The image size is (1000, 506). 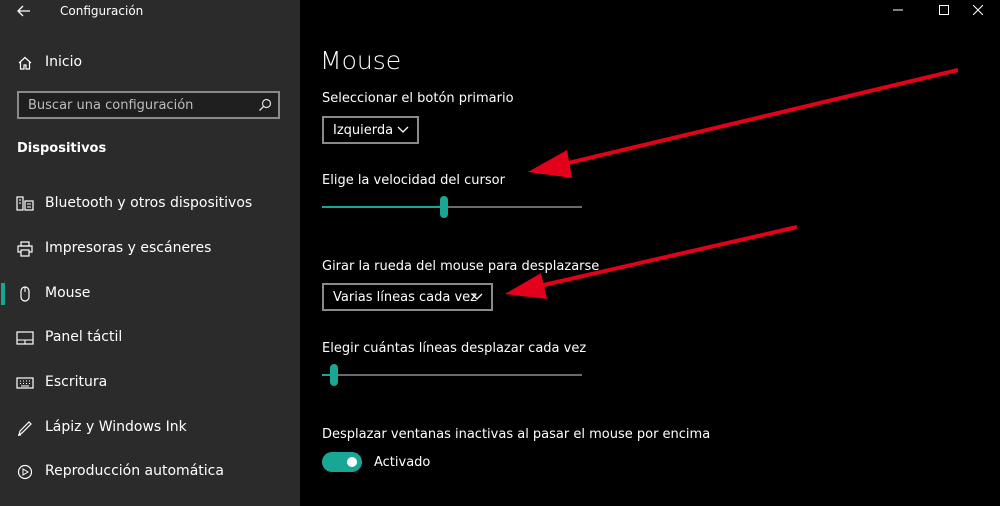 What do you see at coordinates (944, 10) in the screenshot?
I see `maximize-icon` at bounding box center [944, 10].